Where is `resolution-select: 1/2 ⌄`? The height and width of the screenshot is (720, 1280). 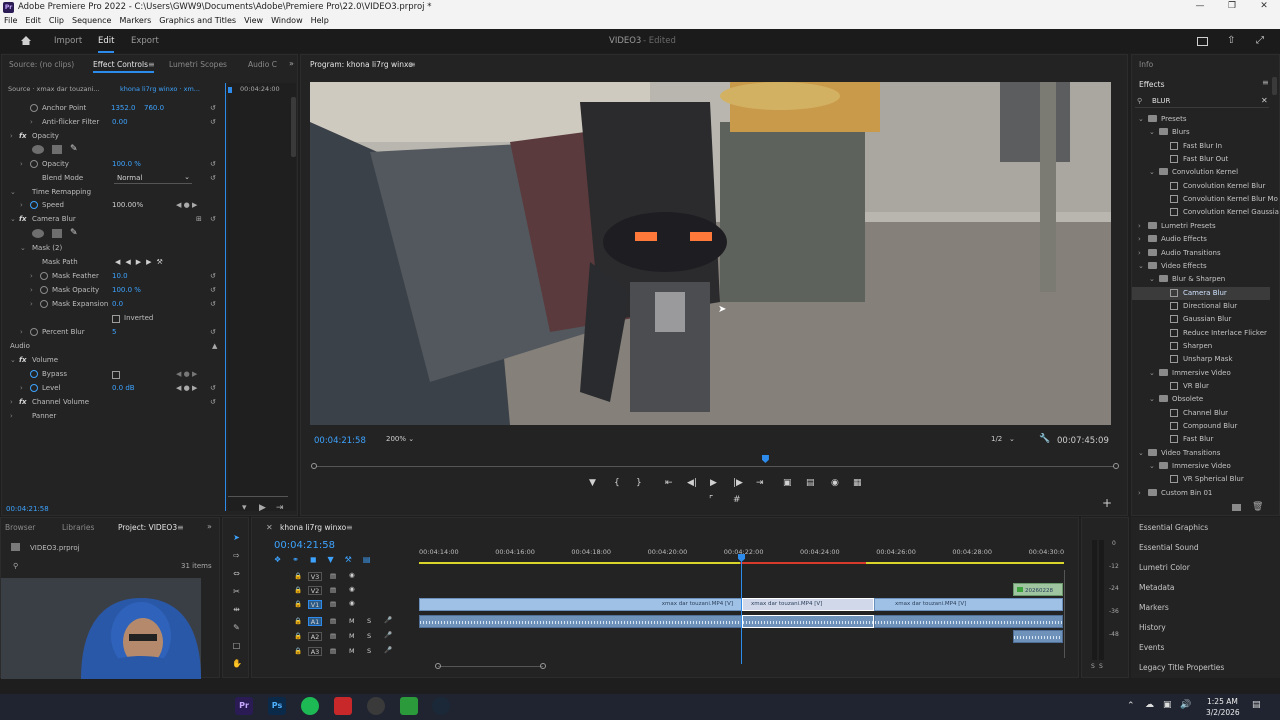
resolution-select: 1/2 ⌄ is located at coordinates (1011, 440).